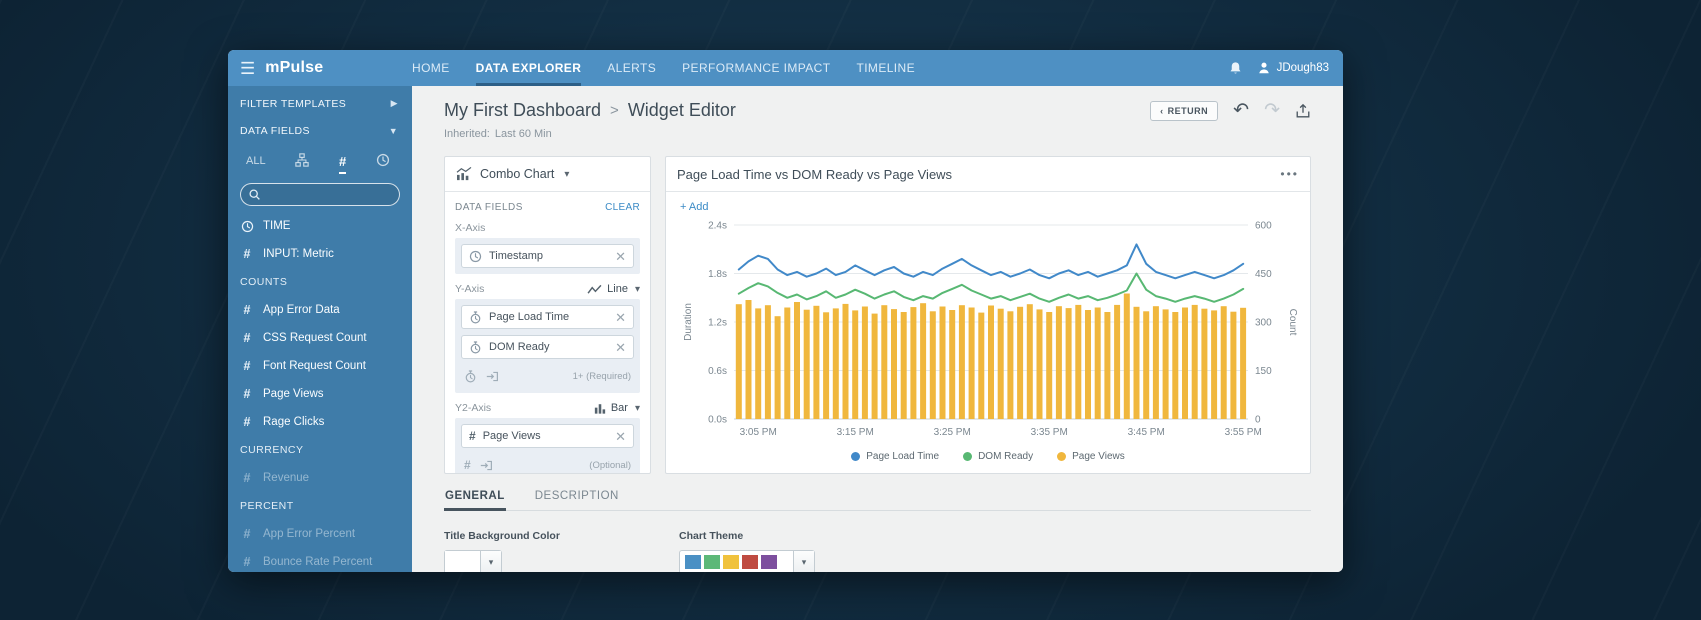 This screenshot has width=1701, height=620. Describe the element at coordinates (998, 456) in the screenshot. I see `legend-dom-ready: DOM Ready` at that location.